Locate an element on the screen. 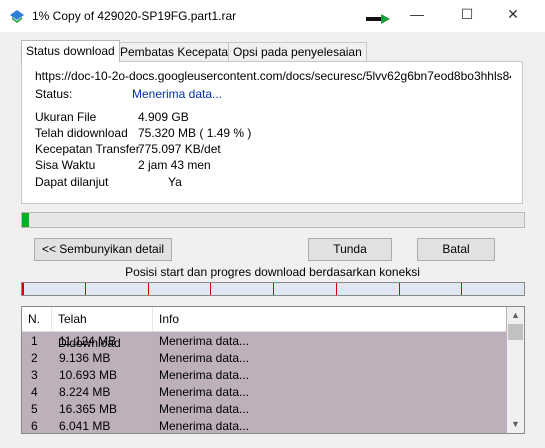 This screenshot has height=448, width=545. column-header-downloaded: Telah Didownload is located at coordinates (102, 328).